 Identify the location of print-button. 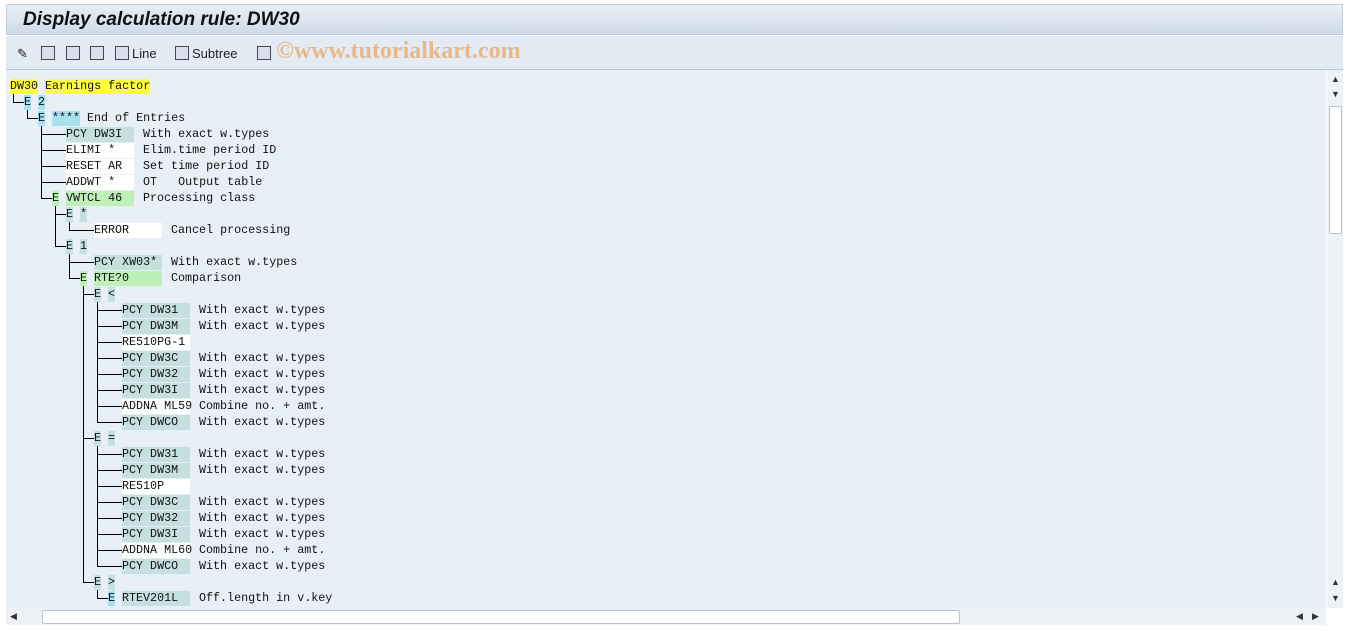
(264, 53).